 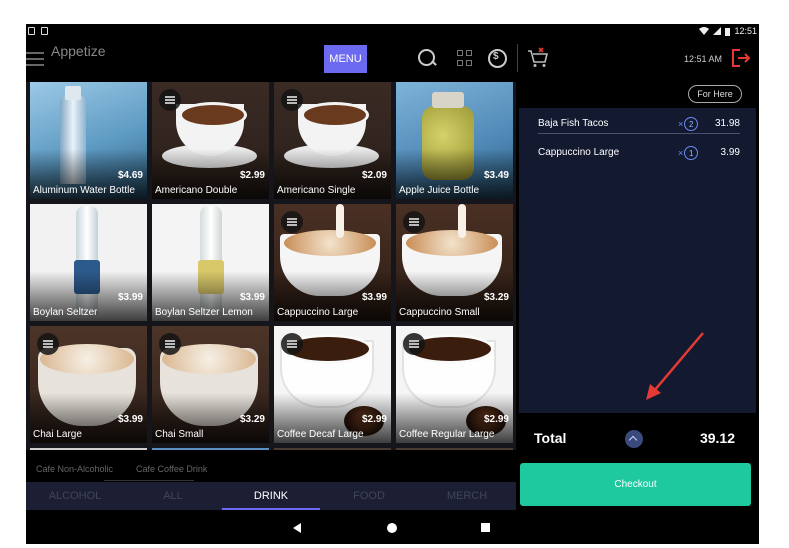 I want to click on grid-view-icon, so click(x=465, y=58).